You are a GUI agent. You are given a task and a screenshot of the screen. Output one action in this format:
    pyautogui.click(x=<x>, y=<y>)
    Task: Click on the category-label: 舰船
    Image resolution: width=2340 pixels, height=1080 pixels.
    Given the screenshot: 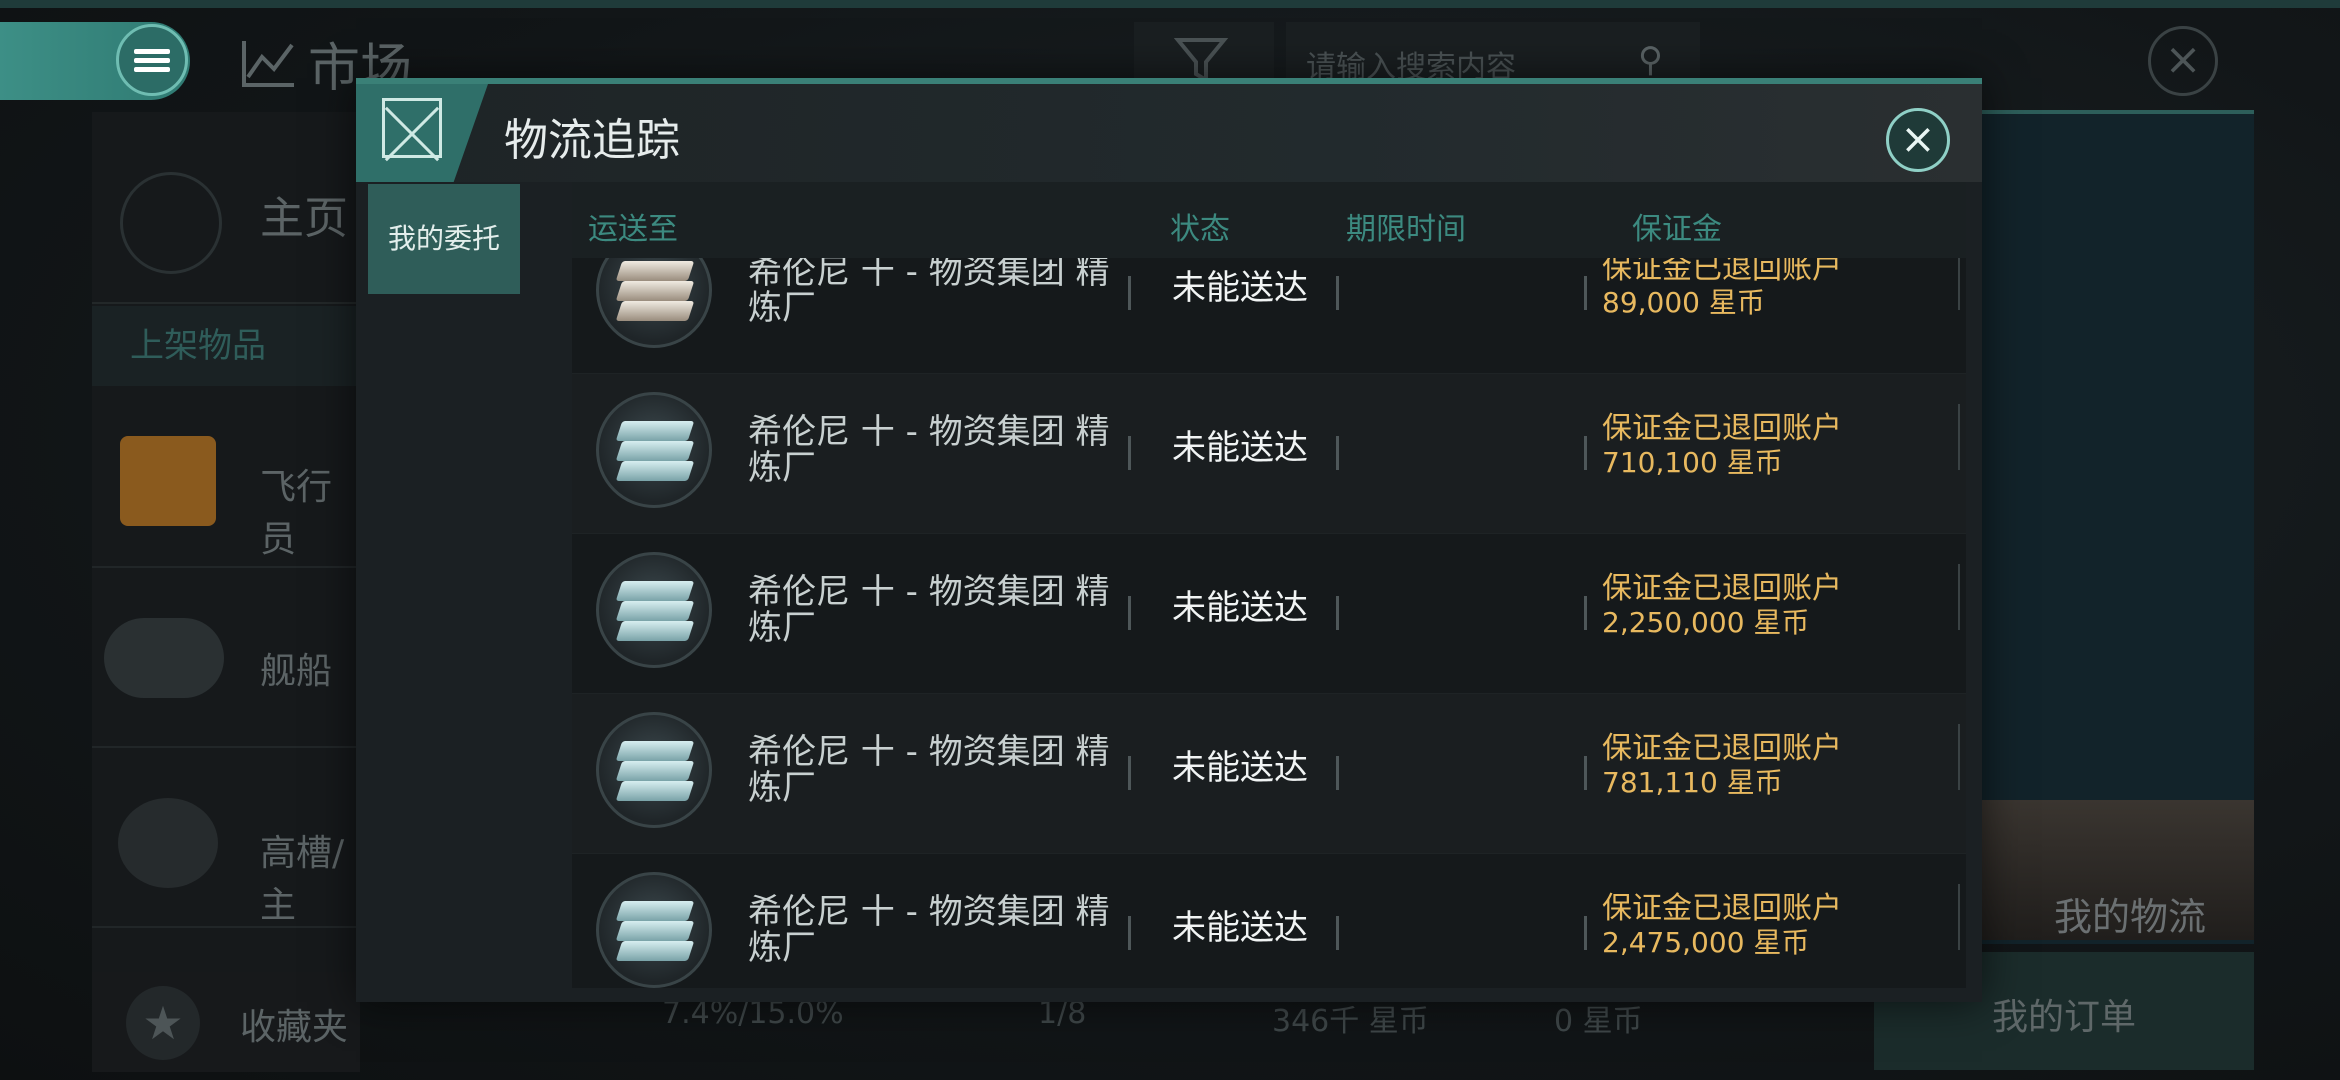 What is the action you would take?
    pyautogui.click(x=296, y=671)
    